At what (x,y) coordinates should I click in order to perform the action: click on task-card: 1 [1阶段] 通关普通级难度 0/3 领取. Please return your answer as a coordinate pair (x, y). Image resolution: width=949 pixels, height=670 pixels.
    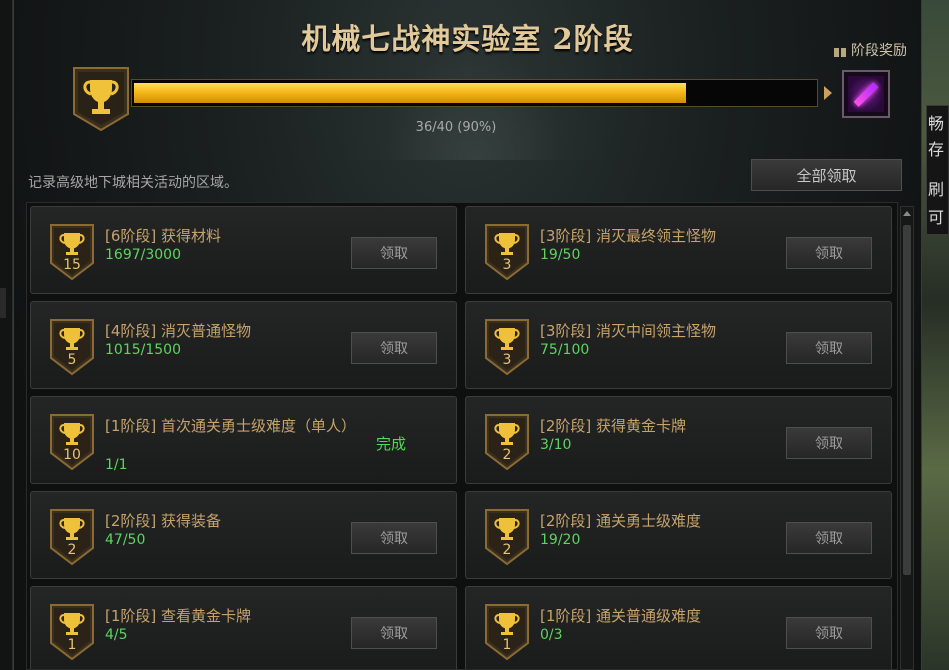
    Looking at the image, I should click on (678, 627).